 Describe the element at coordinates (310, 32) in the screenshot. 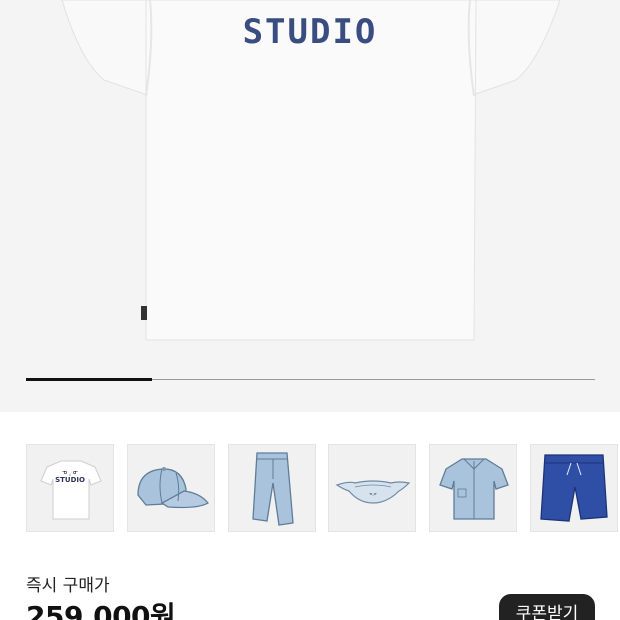

I see `tshirt-print-text: STUDIO` at that location.